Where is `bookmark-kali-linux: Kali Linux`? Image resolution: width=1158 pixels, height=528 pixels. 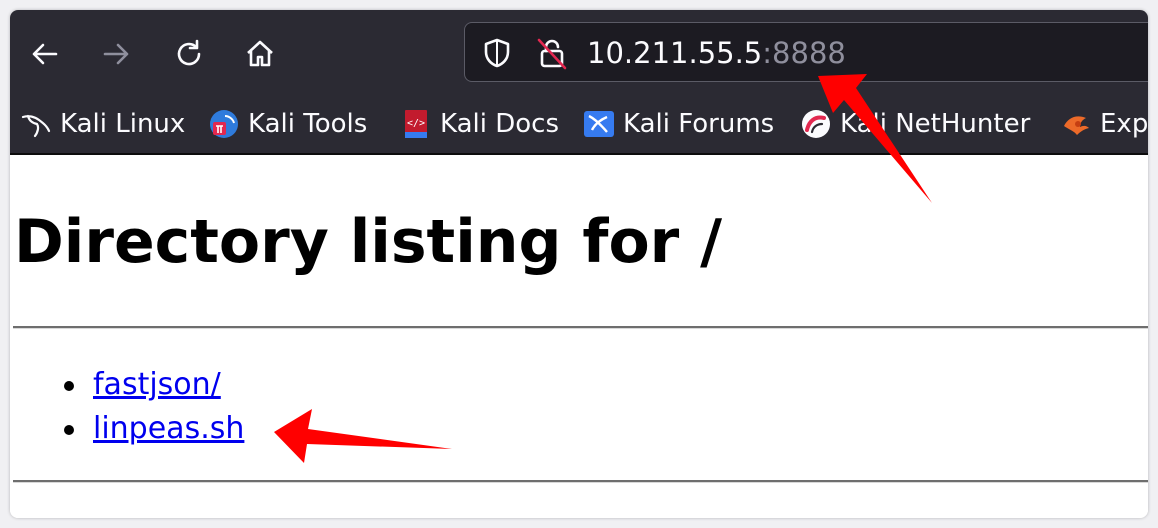
bookmark-kali-linux: Kali Linux is located at coordinates (102, 124).